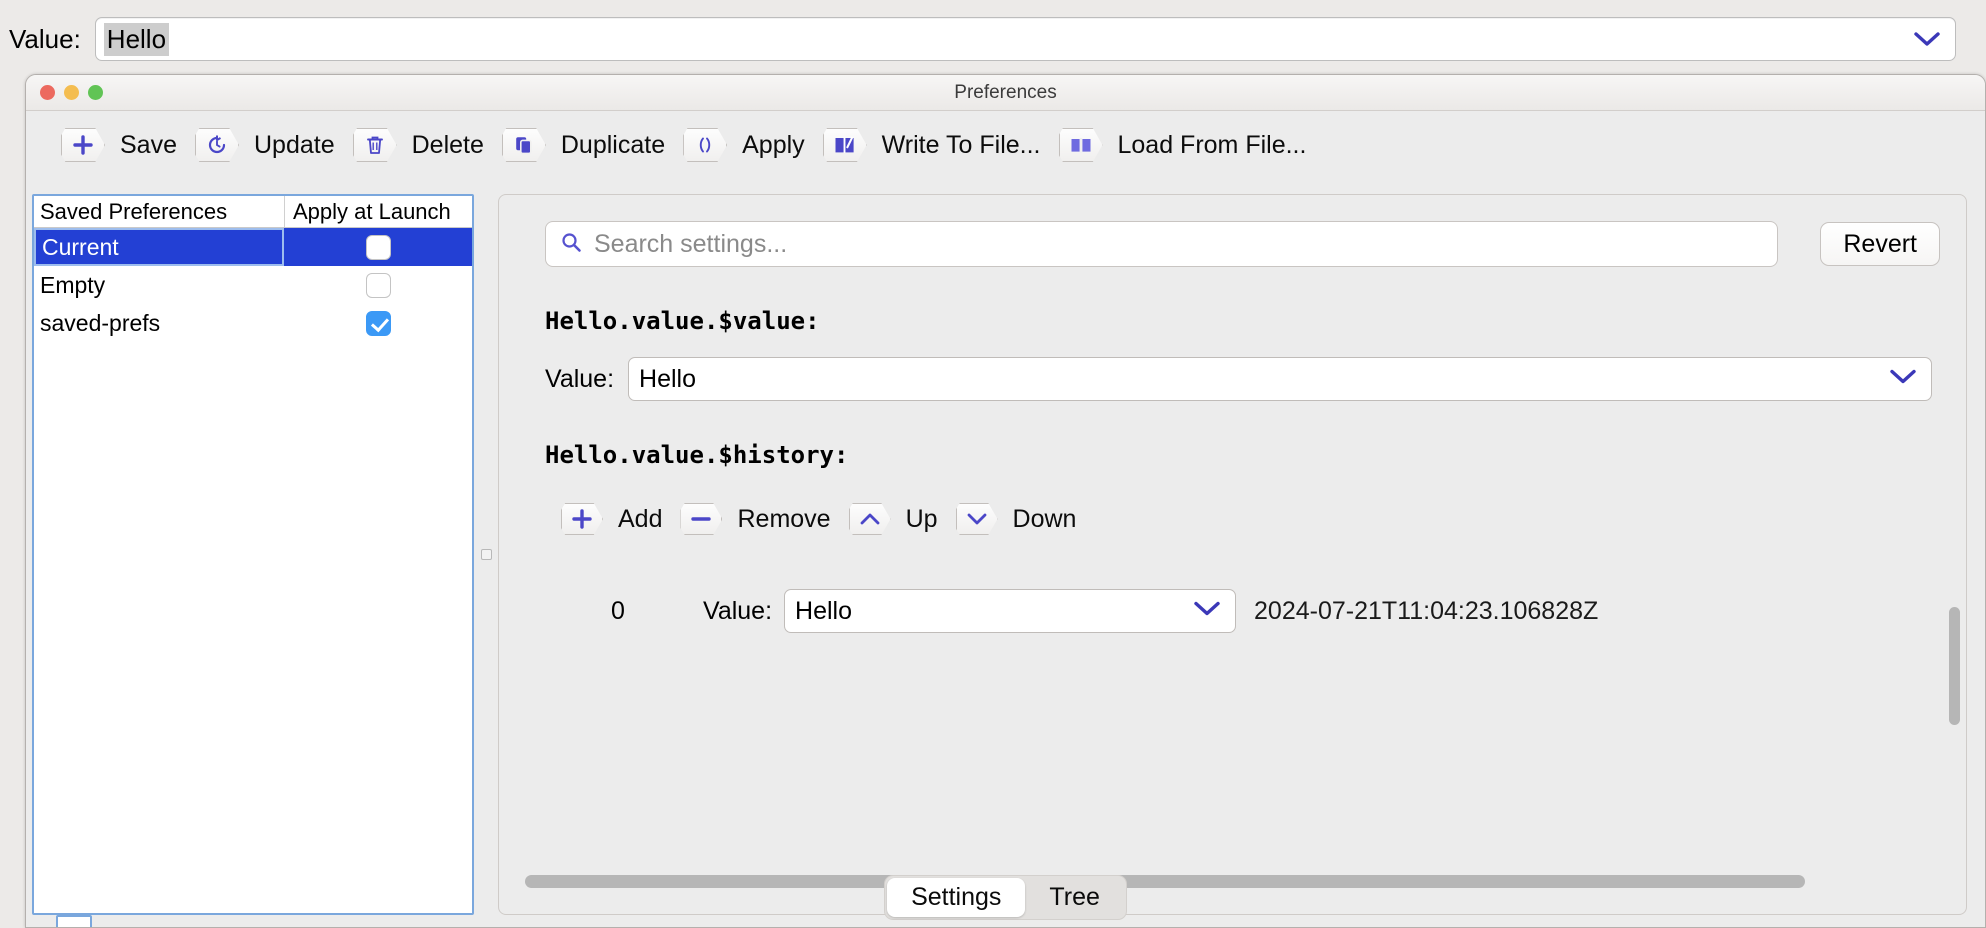  I want to click on trash-icon, so click(374, 145).